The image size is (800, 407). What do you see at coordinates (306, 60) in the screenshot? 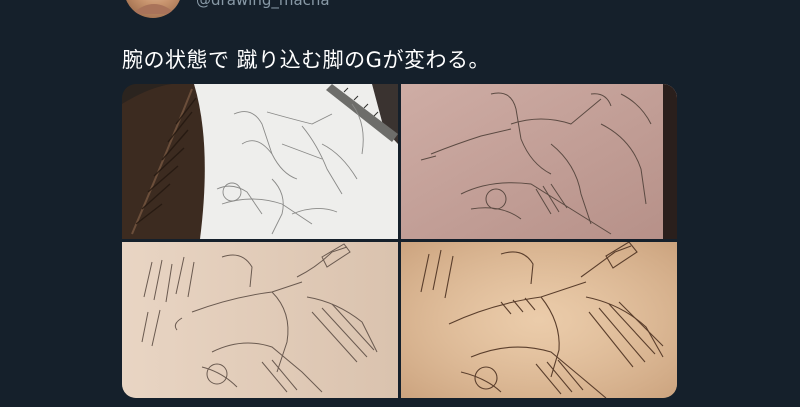
I see `tweet-text: 腕の状態で 蹴り込む脚のGが変わる。` at bounding box center [306, 60].